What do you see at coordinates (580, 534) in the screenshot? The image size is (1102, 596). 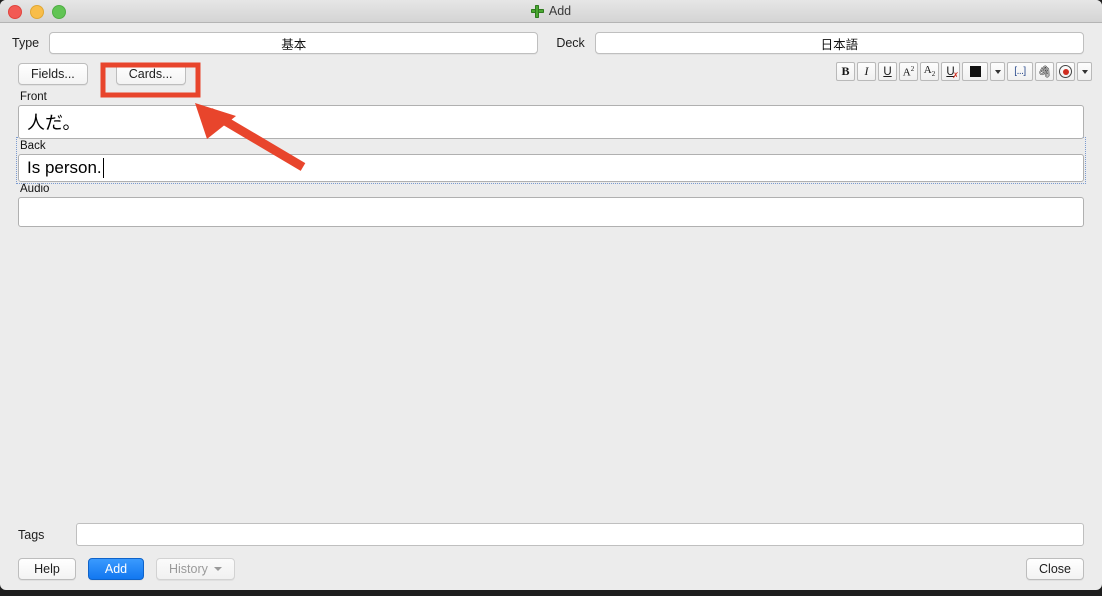 I see `tags-input` at bounding box center [580, 534].